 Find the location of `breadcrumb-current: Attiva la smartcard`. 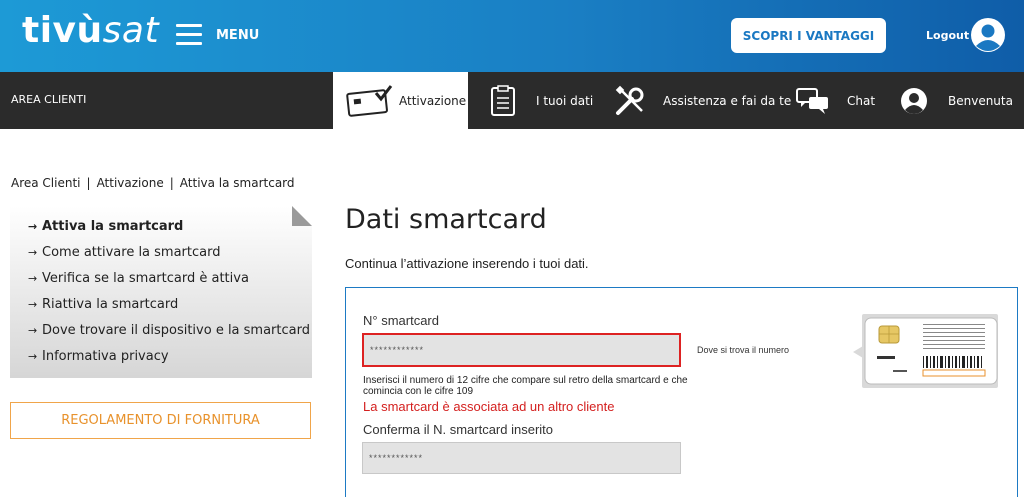

breadcrumb-current: Attiva la smartcard is located at coordinates (237, 183).